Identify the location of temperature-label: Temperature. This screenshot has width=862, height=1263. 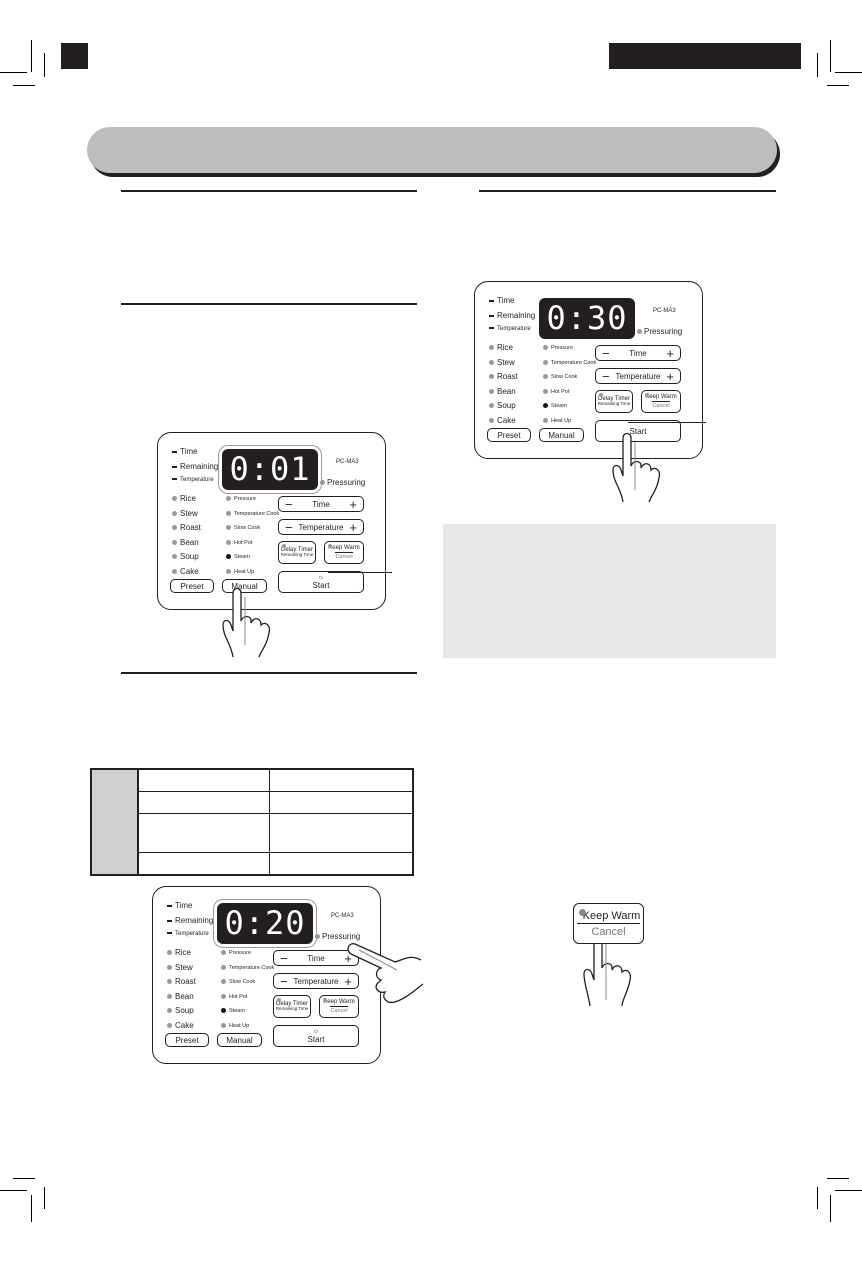
(321, 527).